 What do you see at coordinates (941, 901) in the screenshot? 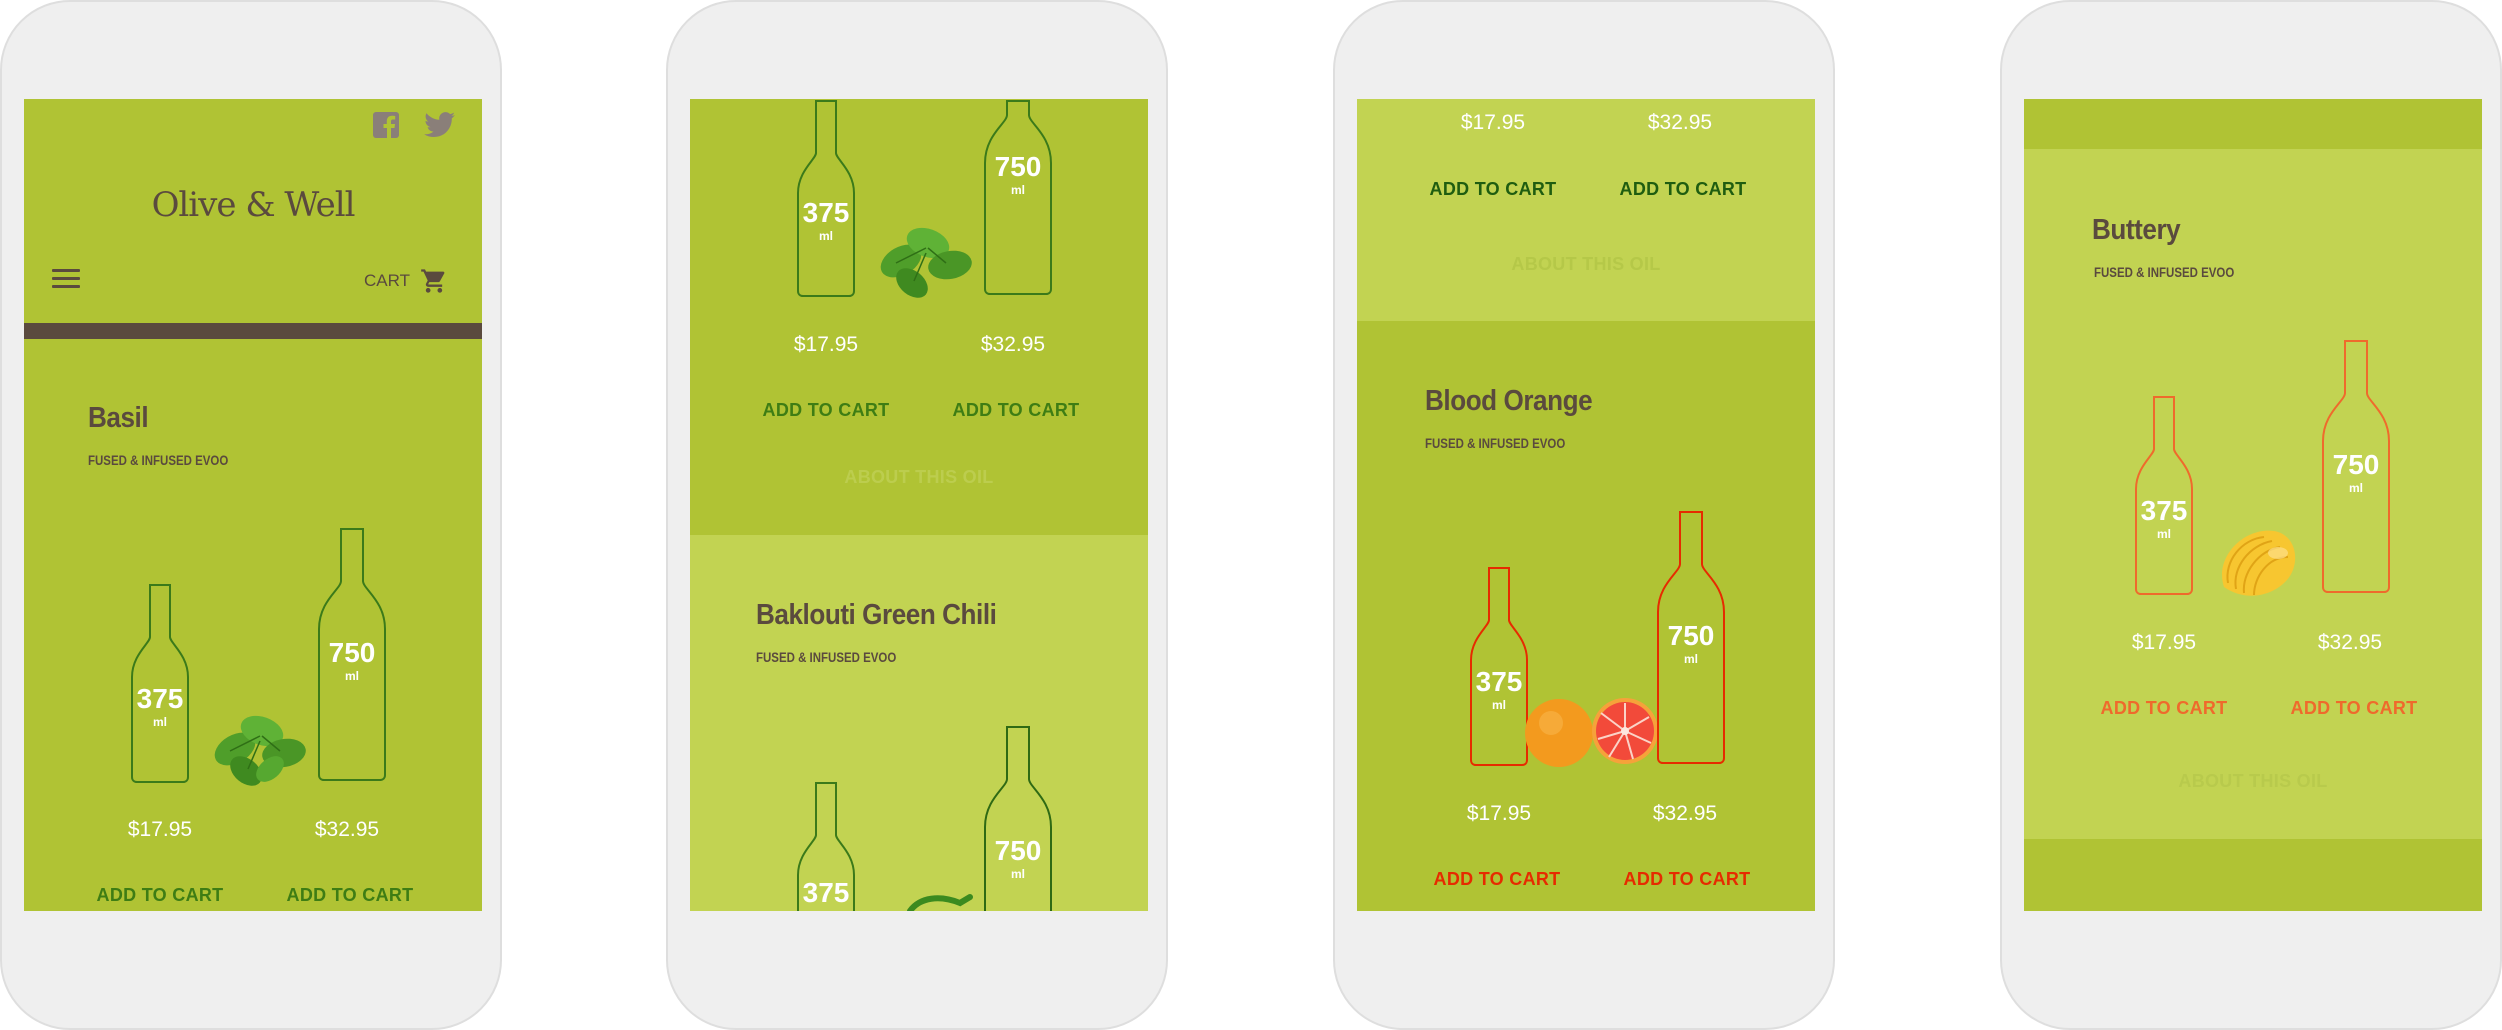
I see `chili-icon` at bounding box center [941, 901].